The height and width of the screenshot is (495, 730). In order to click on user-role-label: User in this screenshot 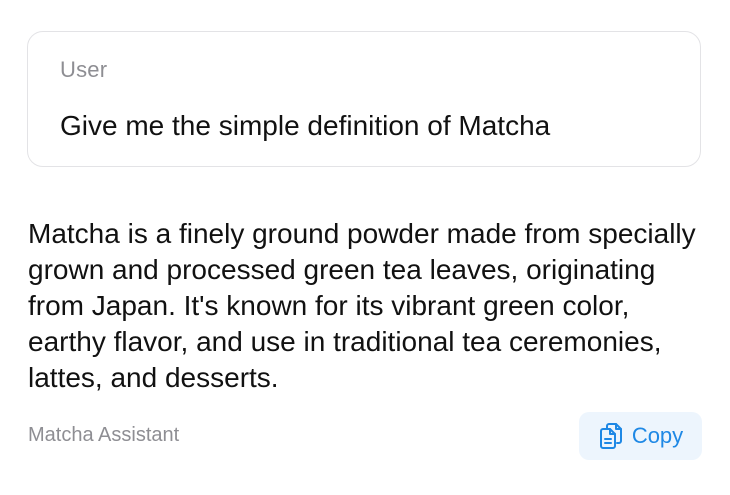, I will do `click(84, 69)`.